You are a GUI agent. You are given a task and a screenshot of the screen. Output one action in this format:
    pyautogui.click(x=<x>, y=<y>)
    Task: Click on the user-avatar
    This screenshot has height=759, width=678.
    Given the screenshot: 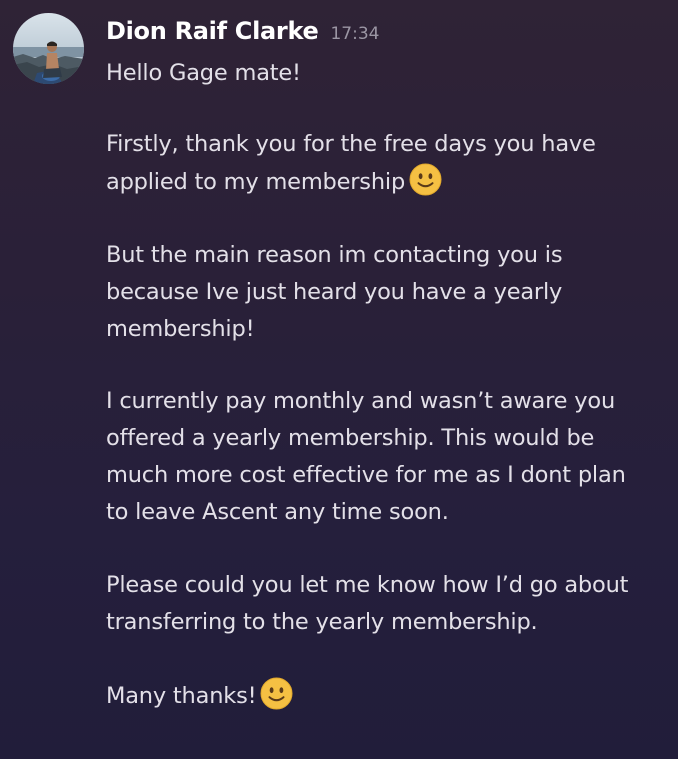 What is the action you would take?
    pyautogui.click(x=48, y=48)
    